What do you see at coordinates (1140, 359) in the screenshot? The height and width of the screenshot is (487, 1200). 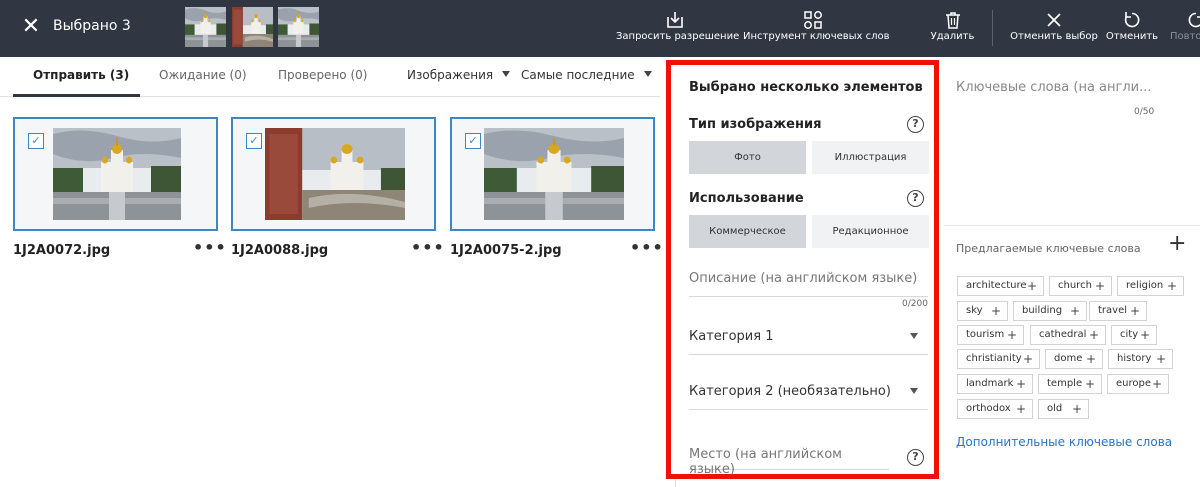 I see `keyword-chip: history +` at bounding box center [1140, 359].